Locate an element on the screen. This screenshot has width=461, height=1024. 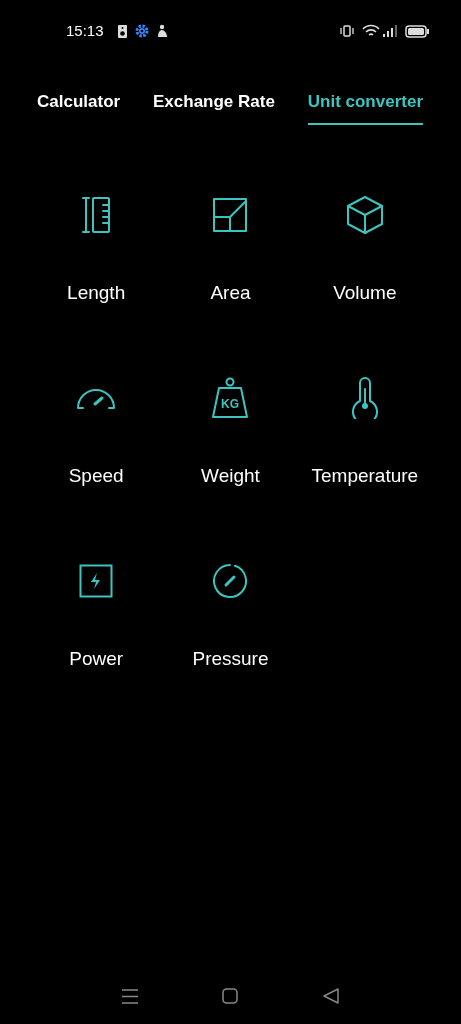
figure-icon is located at coordinates (161, 31).